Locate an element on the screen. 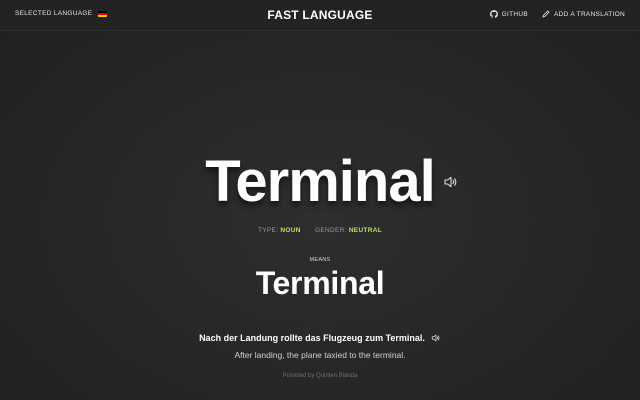 The height and width of the screenshot is (400, 640). type-value: NOUN is located at coordinates (290, 230).